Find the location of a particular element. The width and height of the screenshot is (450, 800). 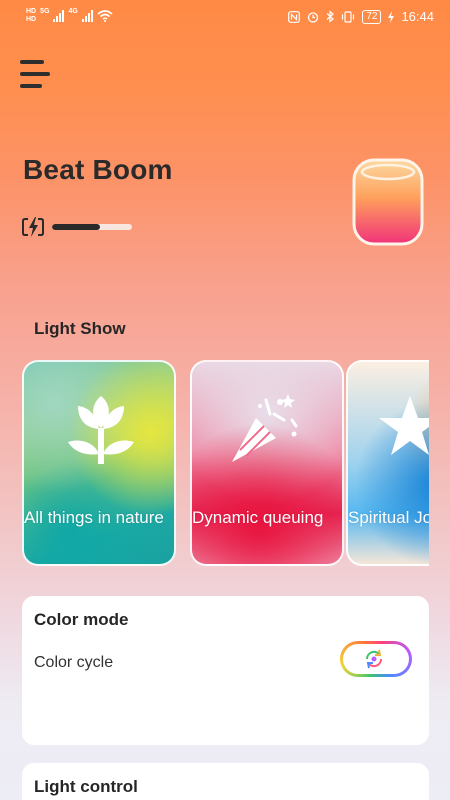

card-label: Dynamic queuing is located at coordinates (258, 517).